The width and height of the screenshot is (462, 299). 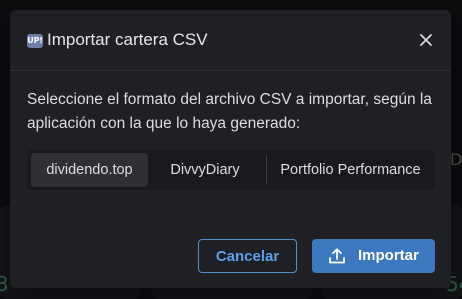 What do you see at coordinates (456, 159) in the screenshot?
I see `background-label-right: Dc` at bounding box center [456, 159].